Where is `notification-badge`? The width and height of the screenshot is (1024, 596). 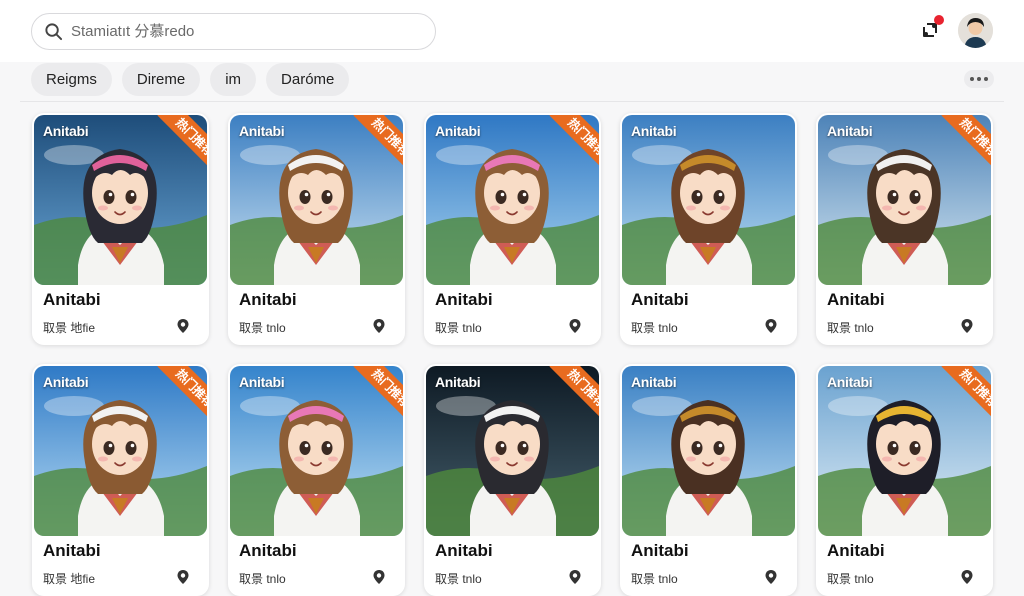 notification-badge is located at coordinates (939, 20).